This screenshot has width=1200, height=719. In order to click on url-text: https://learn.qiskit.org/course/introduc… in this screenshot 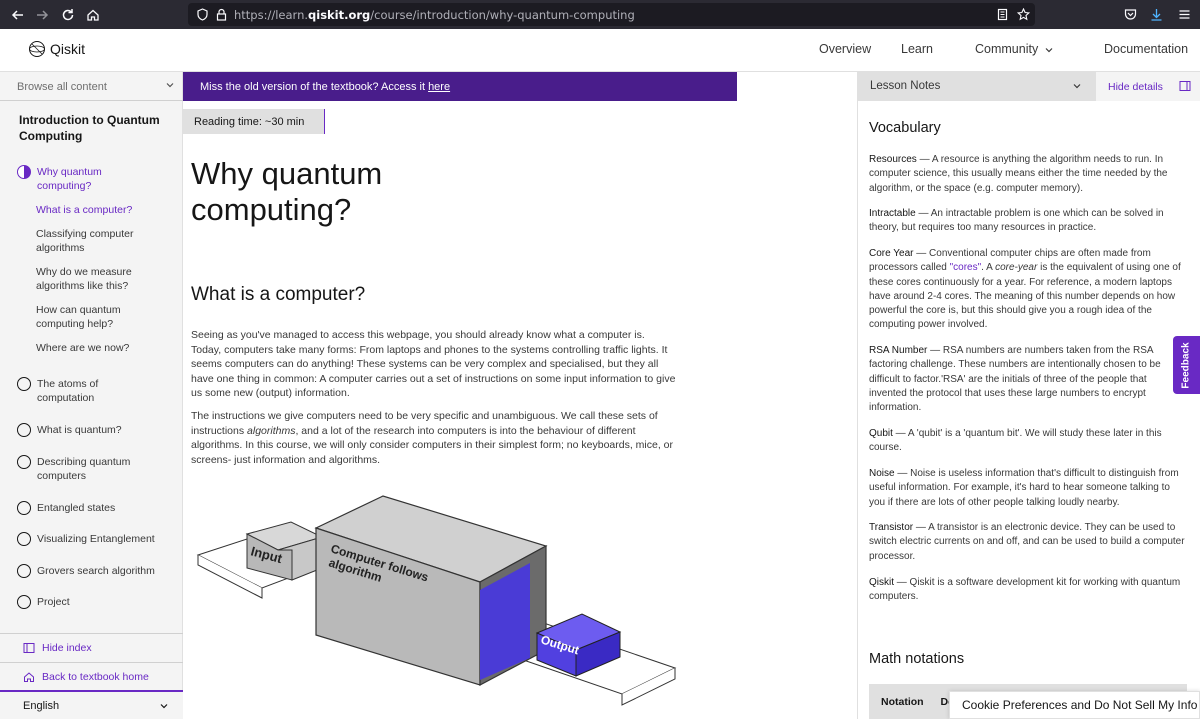, I will do `click(434, 14)`.